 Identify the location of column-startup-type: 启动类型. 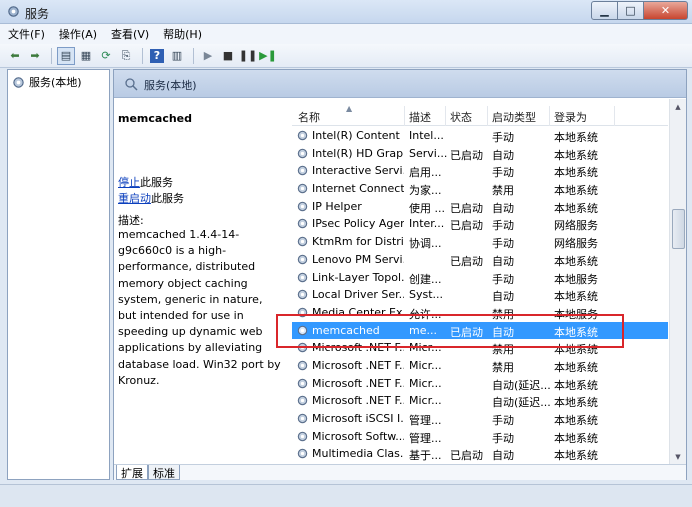
(514, 117).